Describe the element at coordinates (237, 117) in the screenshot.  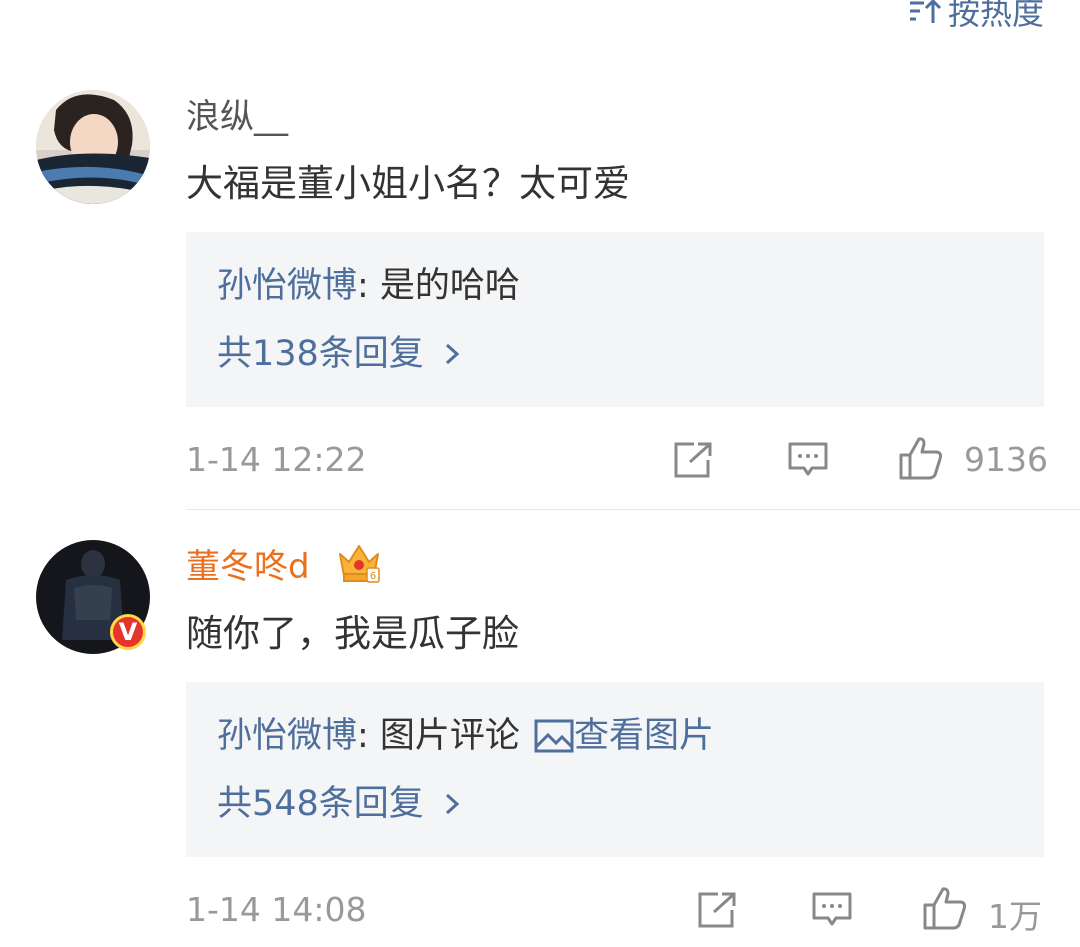
I see `username: 浪纵__` at that location.